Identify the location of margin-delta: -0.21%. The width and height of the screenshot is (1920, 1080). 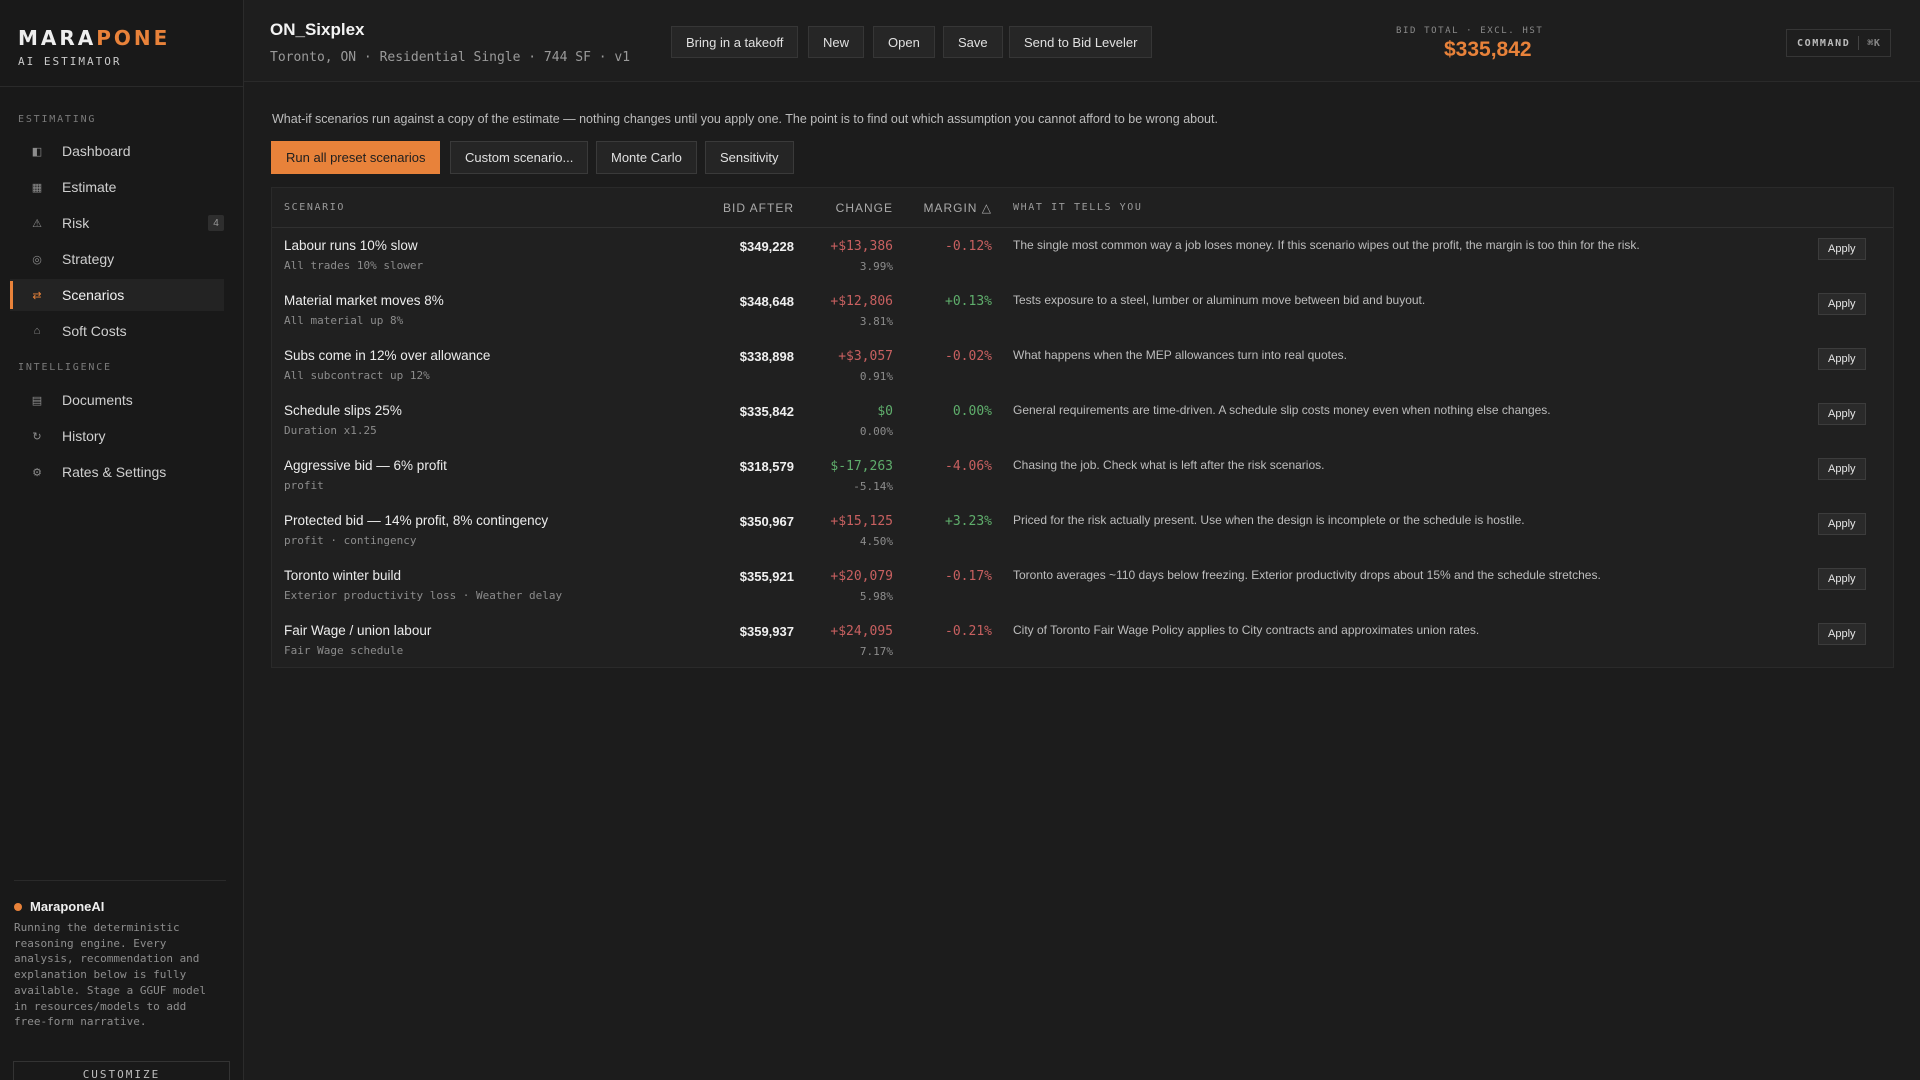
(968, 631).